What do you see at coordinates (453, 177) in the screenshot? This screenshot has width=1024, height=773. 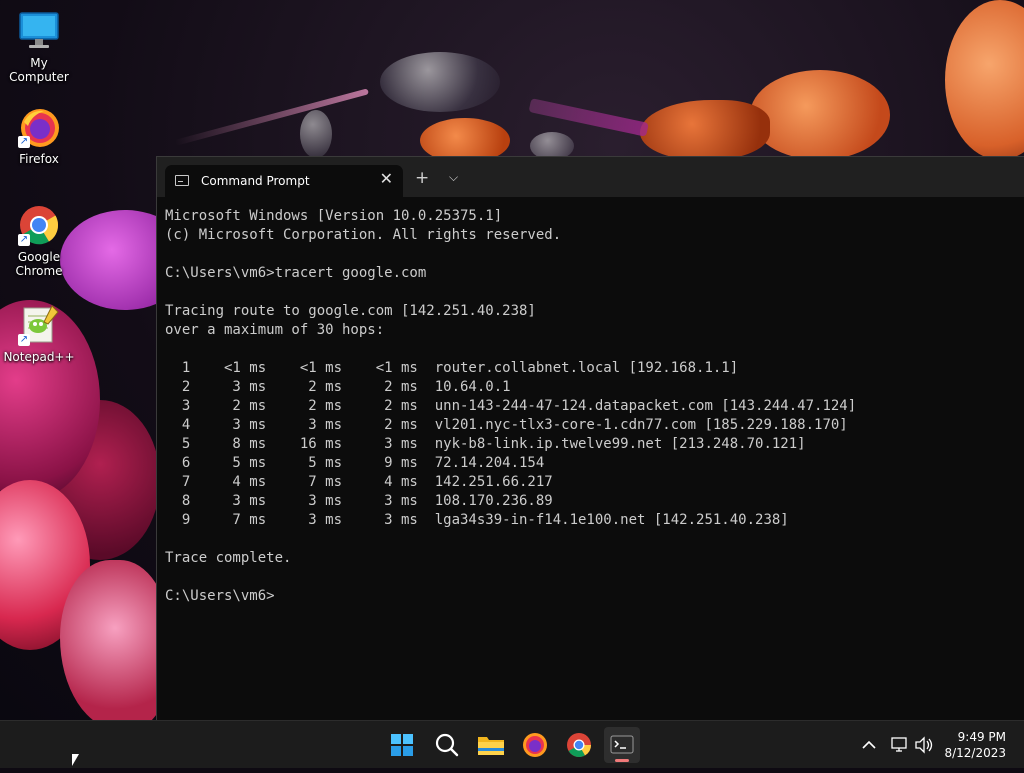 I see `chevron-down-icon: ⌵` at bounding box center [453, 177].